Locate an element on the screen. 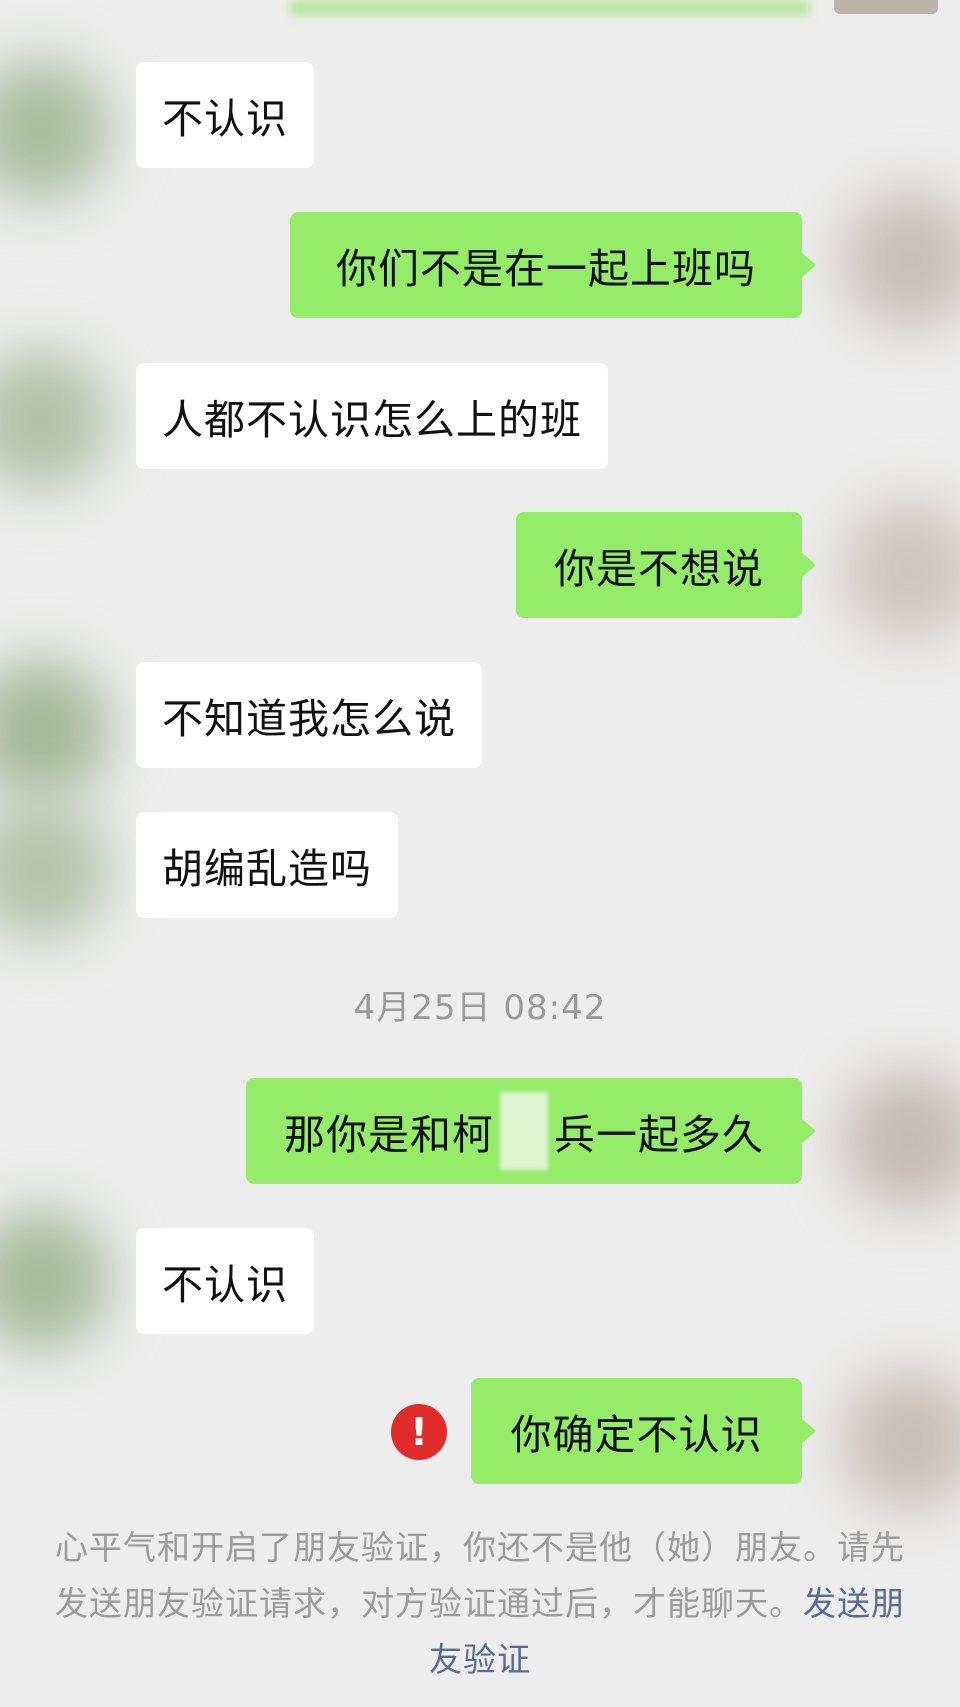  outgoing-message: 那你是和柯 兵一起多久 is located at coordinates (531, 1131).